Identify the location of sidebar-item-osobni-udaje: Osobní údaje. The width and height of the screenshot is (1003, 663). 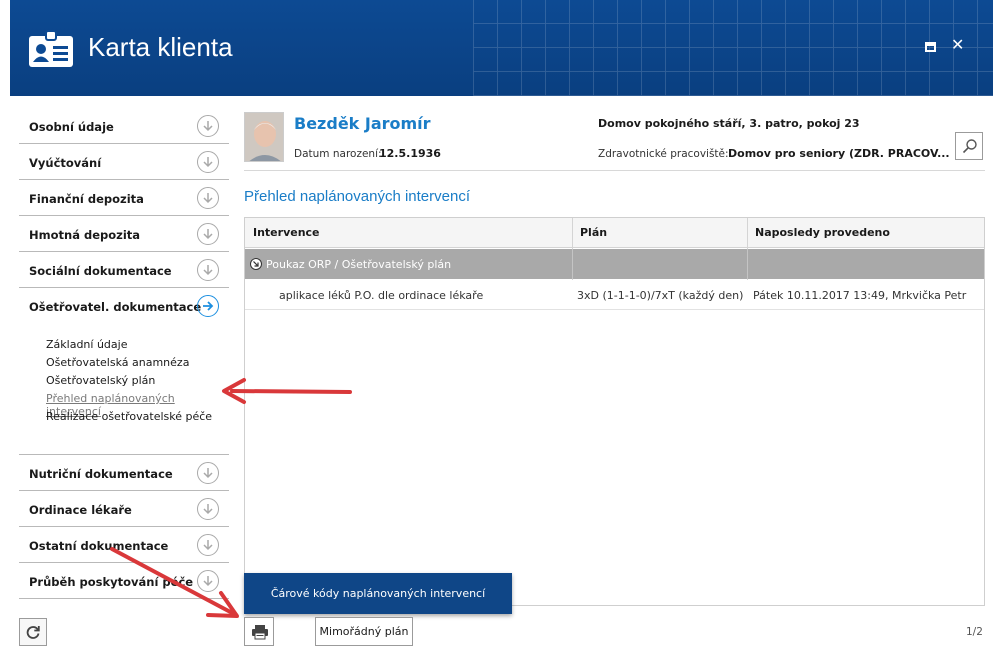
(124, 126).